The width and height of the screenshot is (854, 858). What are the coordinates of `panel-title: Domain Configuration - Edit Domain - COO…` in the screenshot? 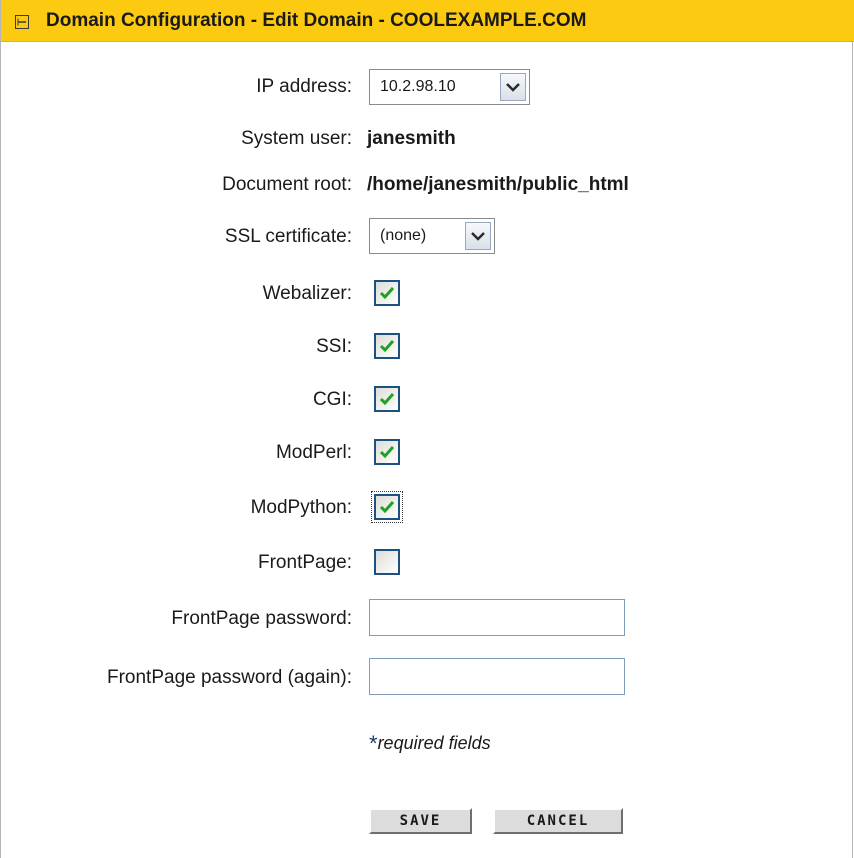 It's located at (316, 20).